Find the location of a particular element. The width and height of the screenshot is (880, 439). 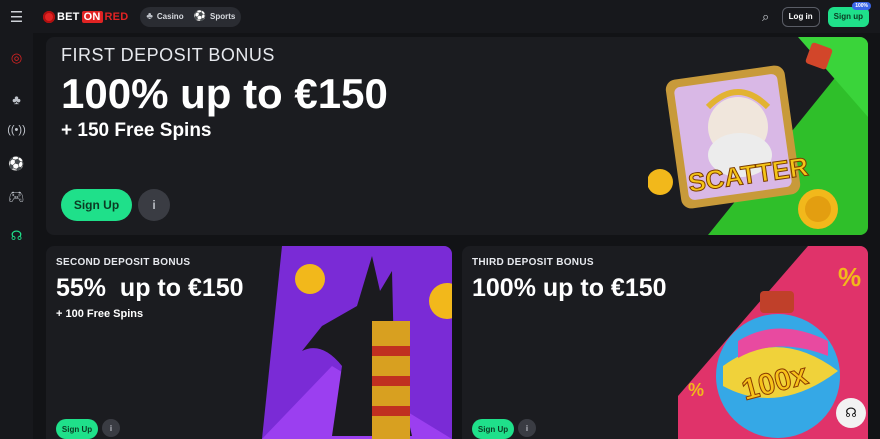

search-icon: ⌕ is located at coordinates (766, 17).